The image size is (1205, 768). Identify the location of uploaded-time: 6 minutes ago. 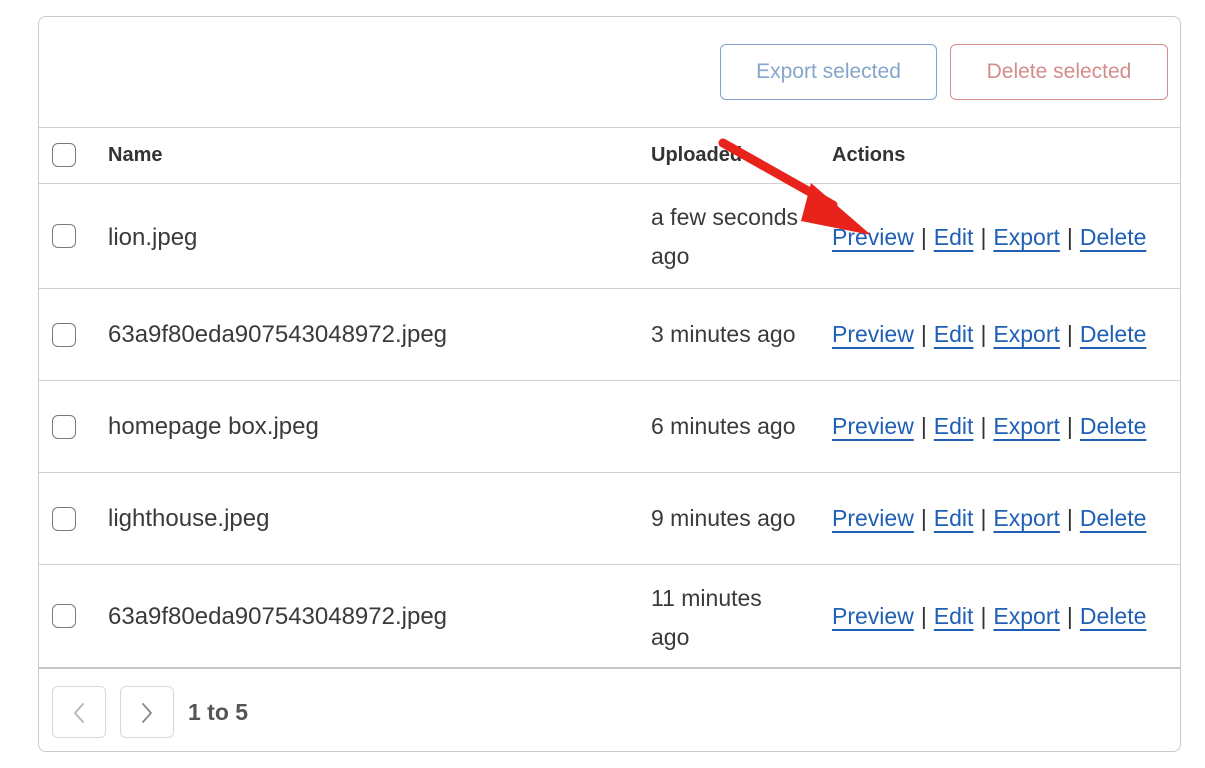
(723, 426).